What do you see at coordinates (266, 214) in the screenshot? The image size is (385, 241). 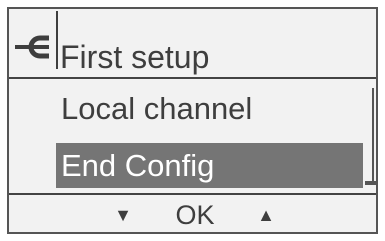 I see `triangle-up-icon: ▲` at bounding box center [266, 214].